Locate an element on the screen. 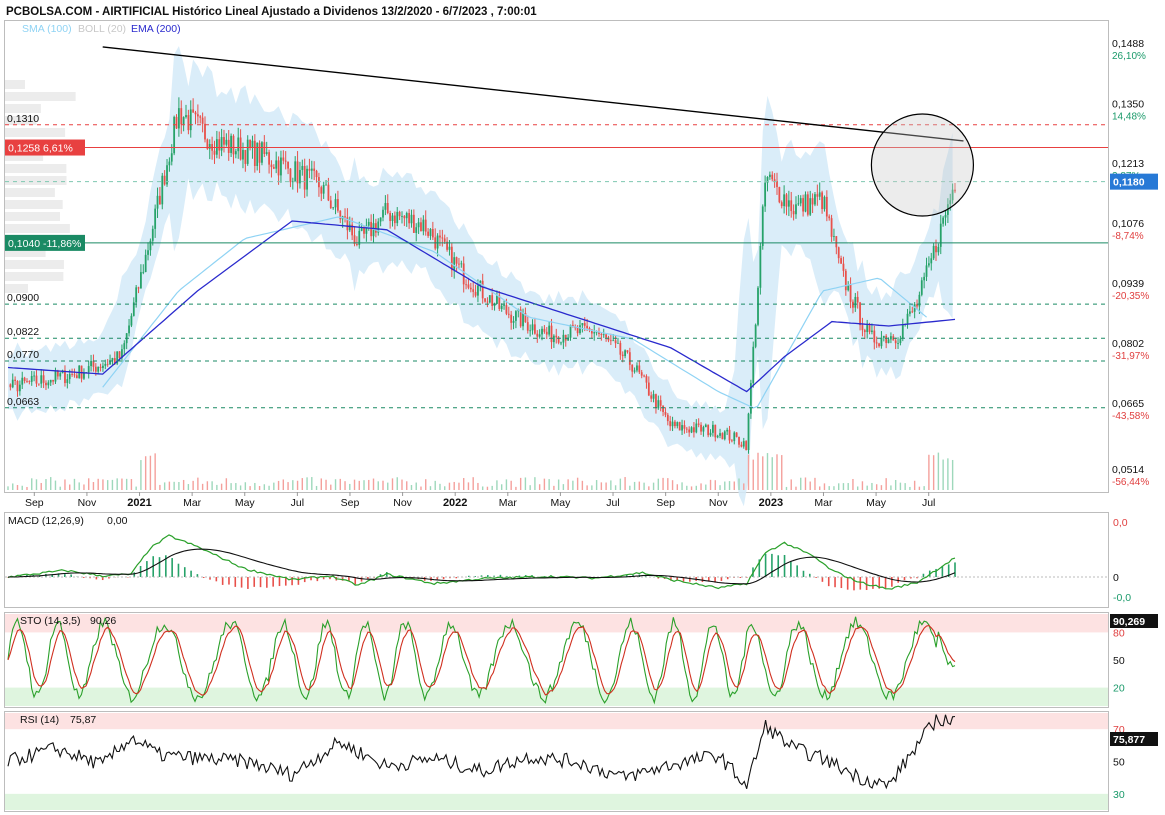 The height and width of the screenshot is (815, 1165). volume-profile-bar is located at coordinates (15, 84).